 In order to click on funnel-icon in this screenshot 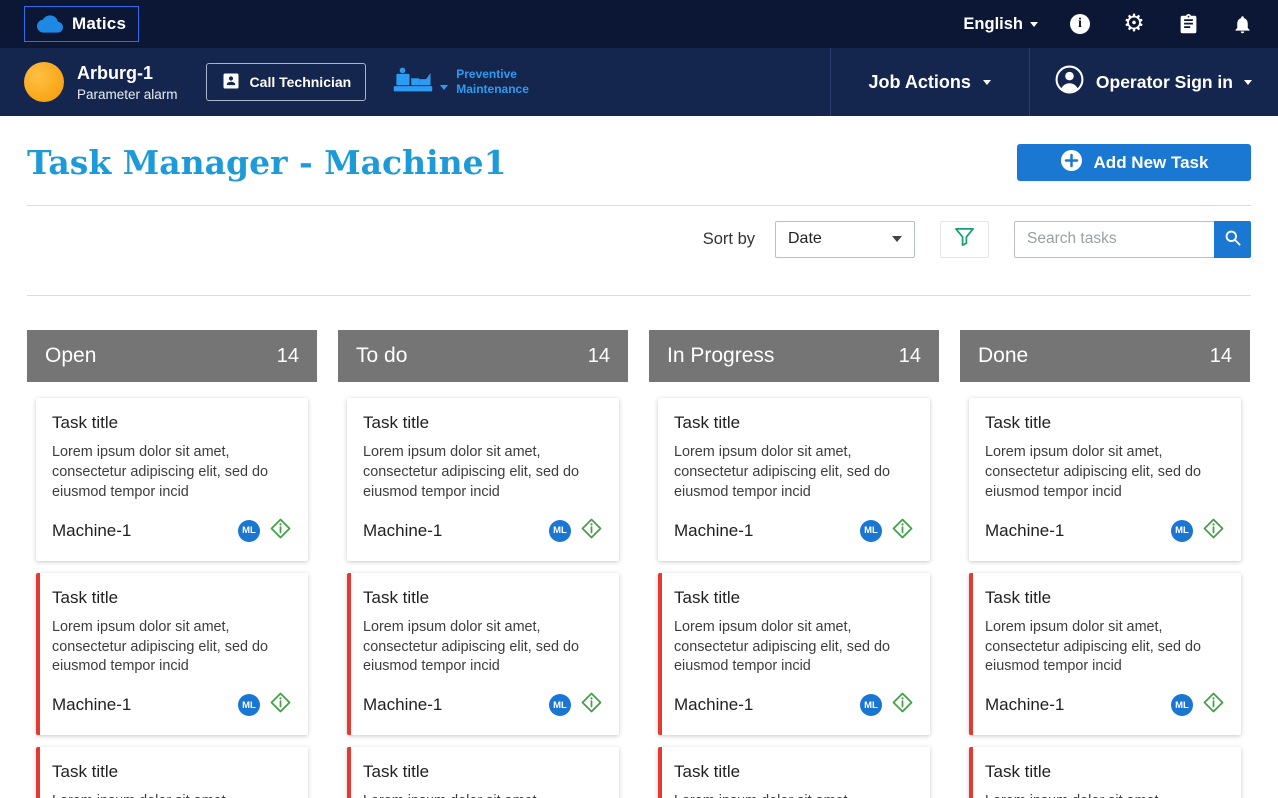, I will do `click(964, 239)`.